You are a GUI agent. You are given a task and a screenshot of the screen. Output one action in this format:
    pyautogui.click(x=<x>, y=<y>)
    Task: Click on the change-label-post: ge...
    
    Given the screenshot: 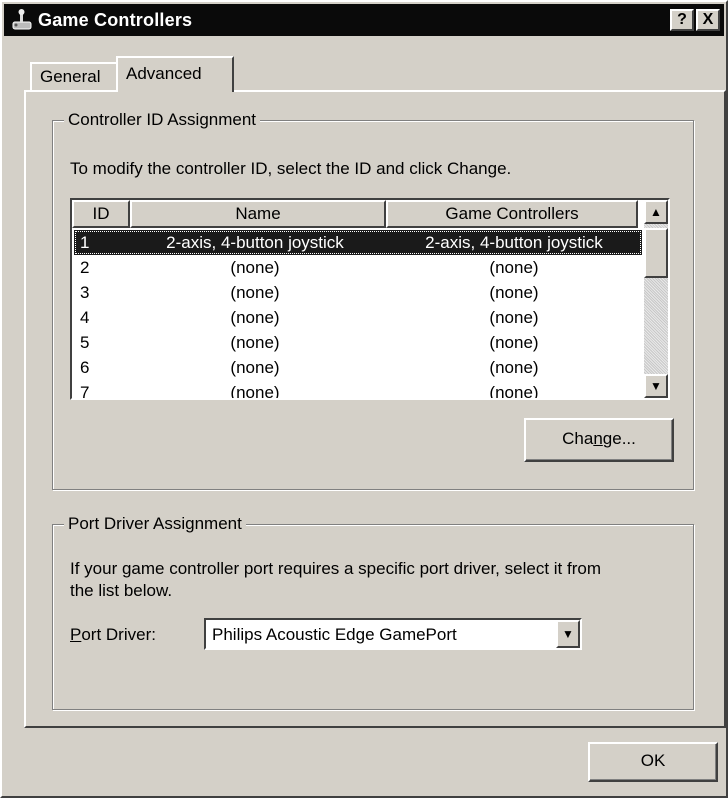 What is the action you would take?
    pyautogui.click(x=619, y=438)
    